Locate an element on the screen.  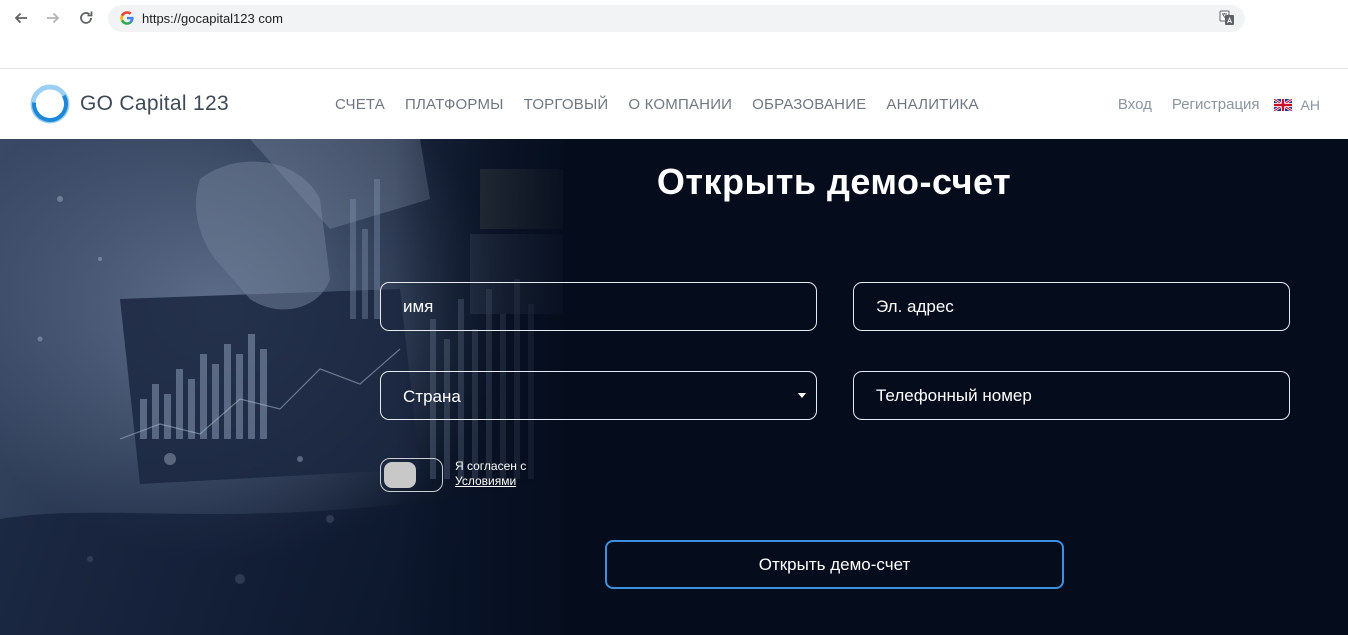
nav-trading: ТОРГОВЫЙ is located at coordinates (566, 104).